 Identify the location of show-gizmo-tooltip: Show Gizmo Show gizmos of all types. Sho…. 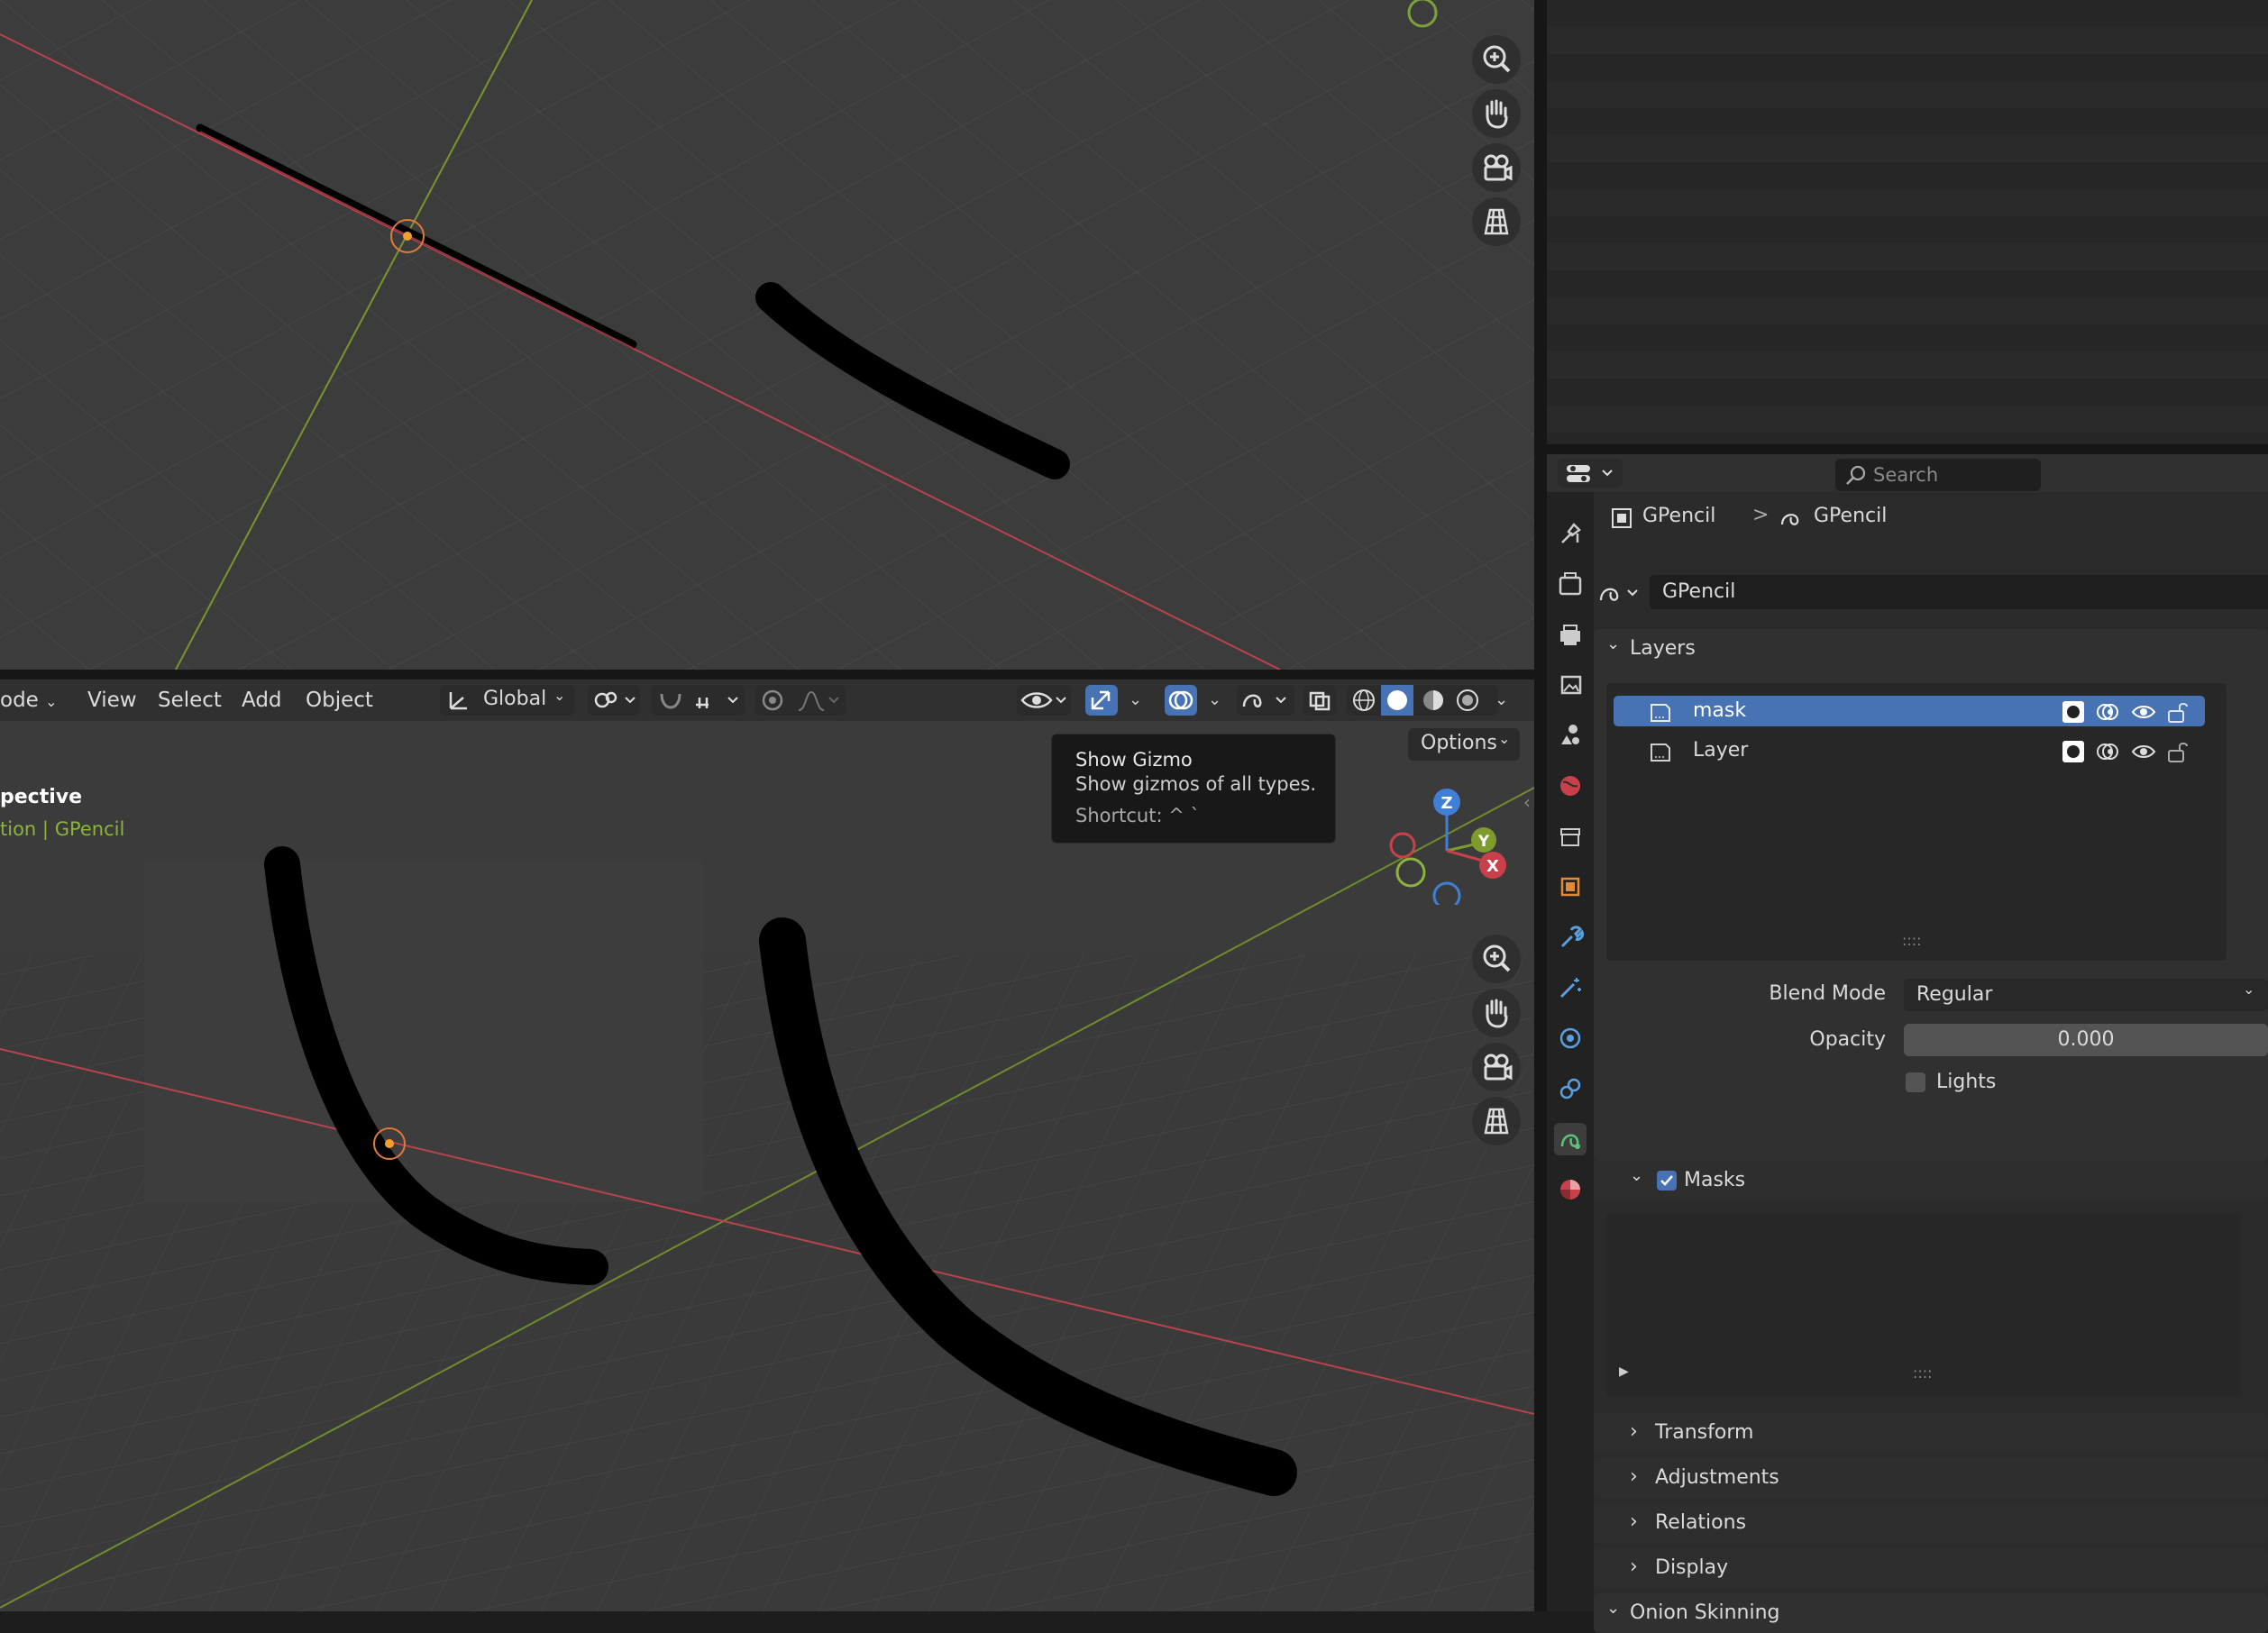
(1193, 789).